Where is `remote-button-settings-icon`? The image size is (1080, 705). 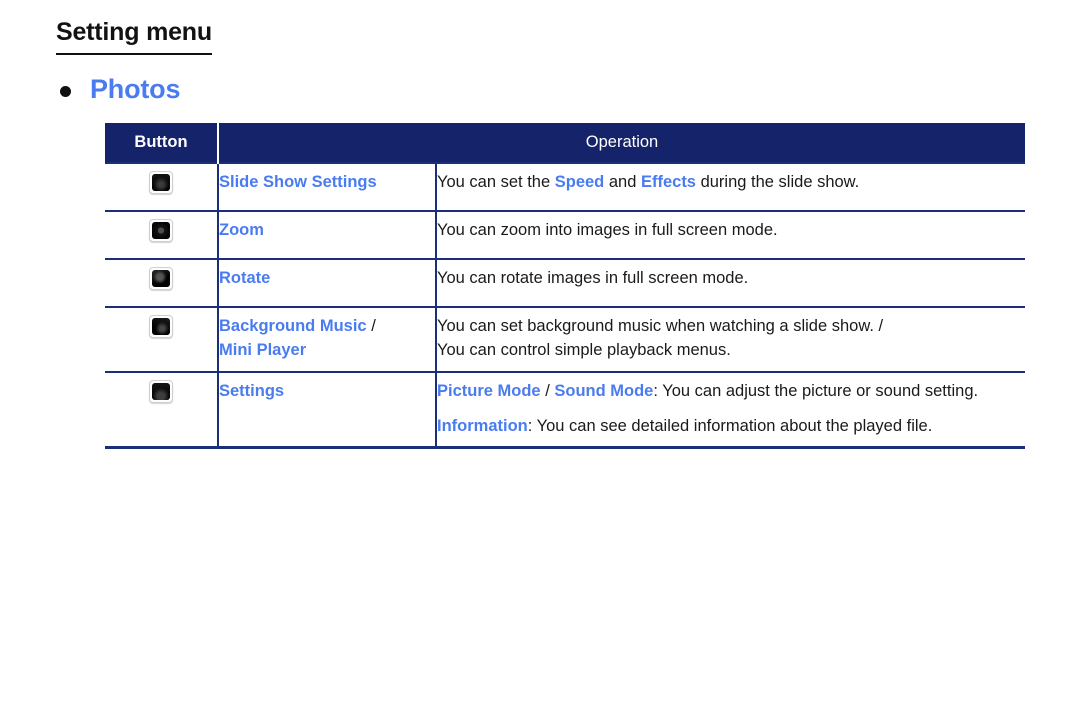 remote-button-settings-icon is located at coordinates (161, 391).